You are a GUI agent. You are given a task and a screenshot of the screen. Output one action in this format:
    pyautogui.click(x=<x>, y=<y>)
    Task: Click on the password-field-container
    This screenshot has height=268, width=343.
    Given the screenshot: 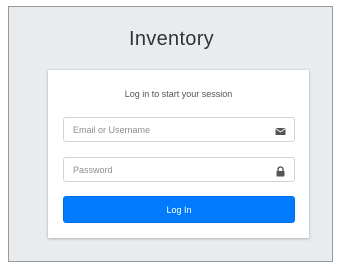 What is the action you would take?
    pyautogui.click(x=179, y=169)
    